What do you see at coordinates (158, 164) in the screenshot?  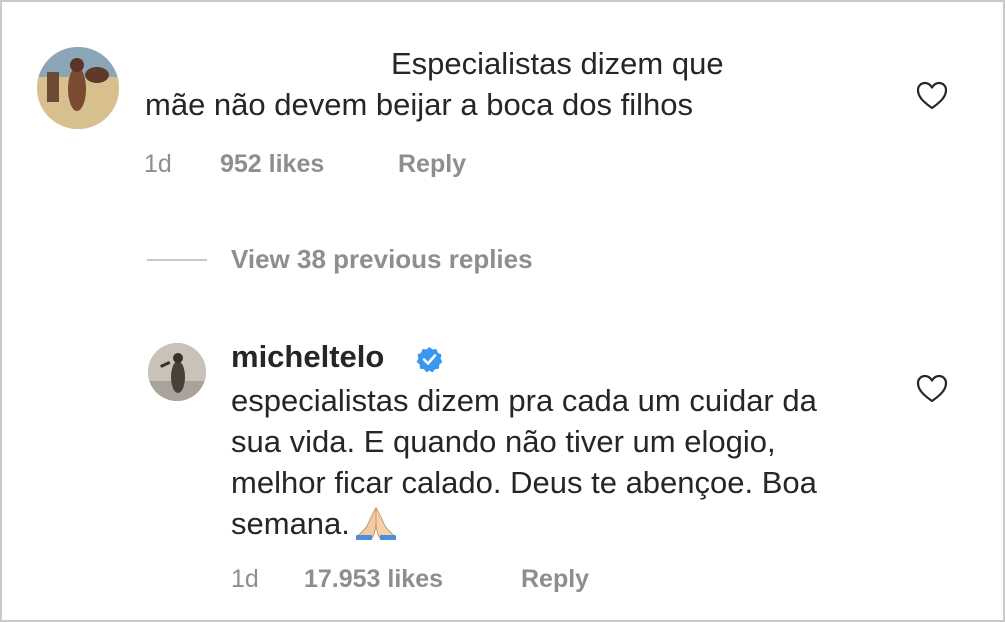 I see `comment-time: 1d` at bounding box center [158, 164].